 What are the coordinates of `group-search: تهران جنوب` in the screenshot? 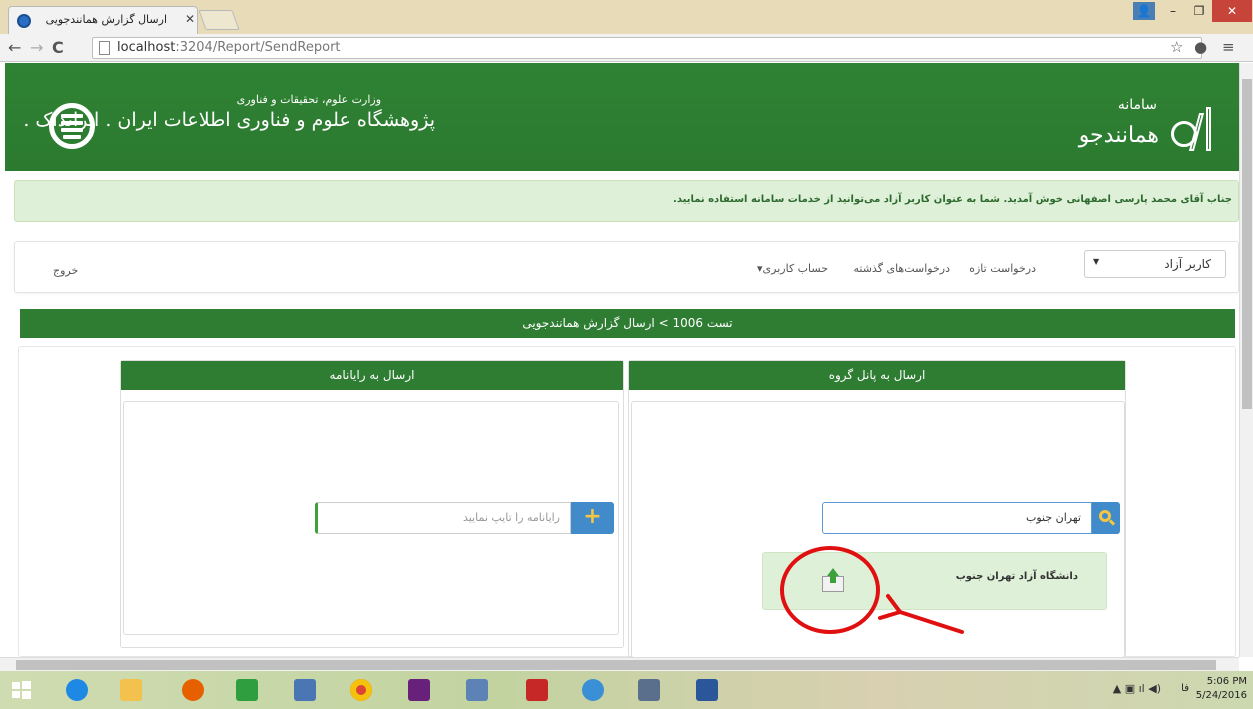 It's located at (971, 518).